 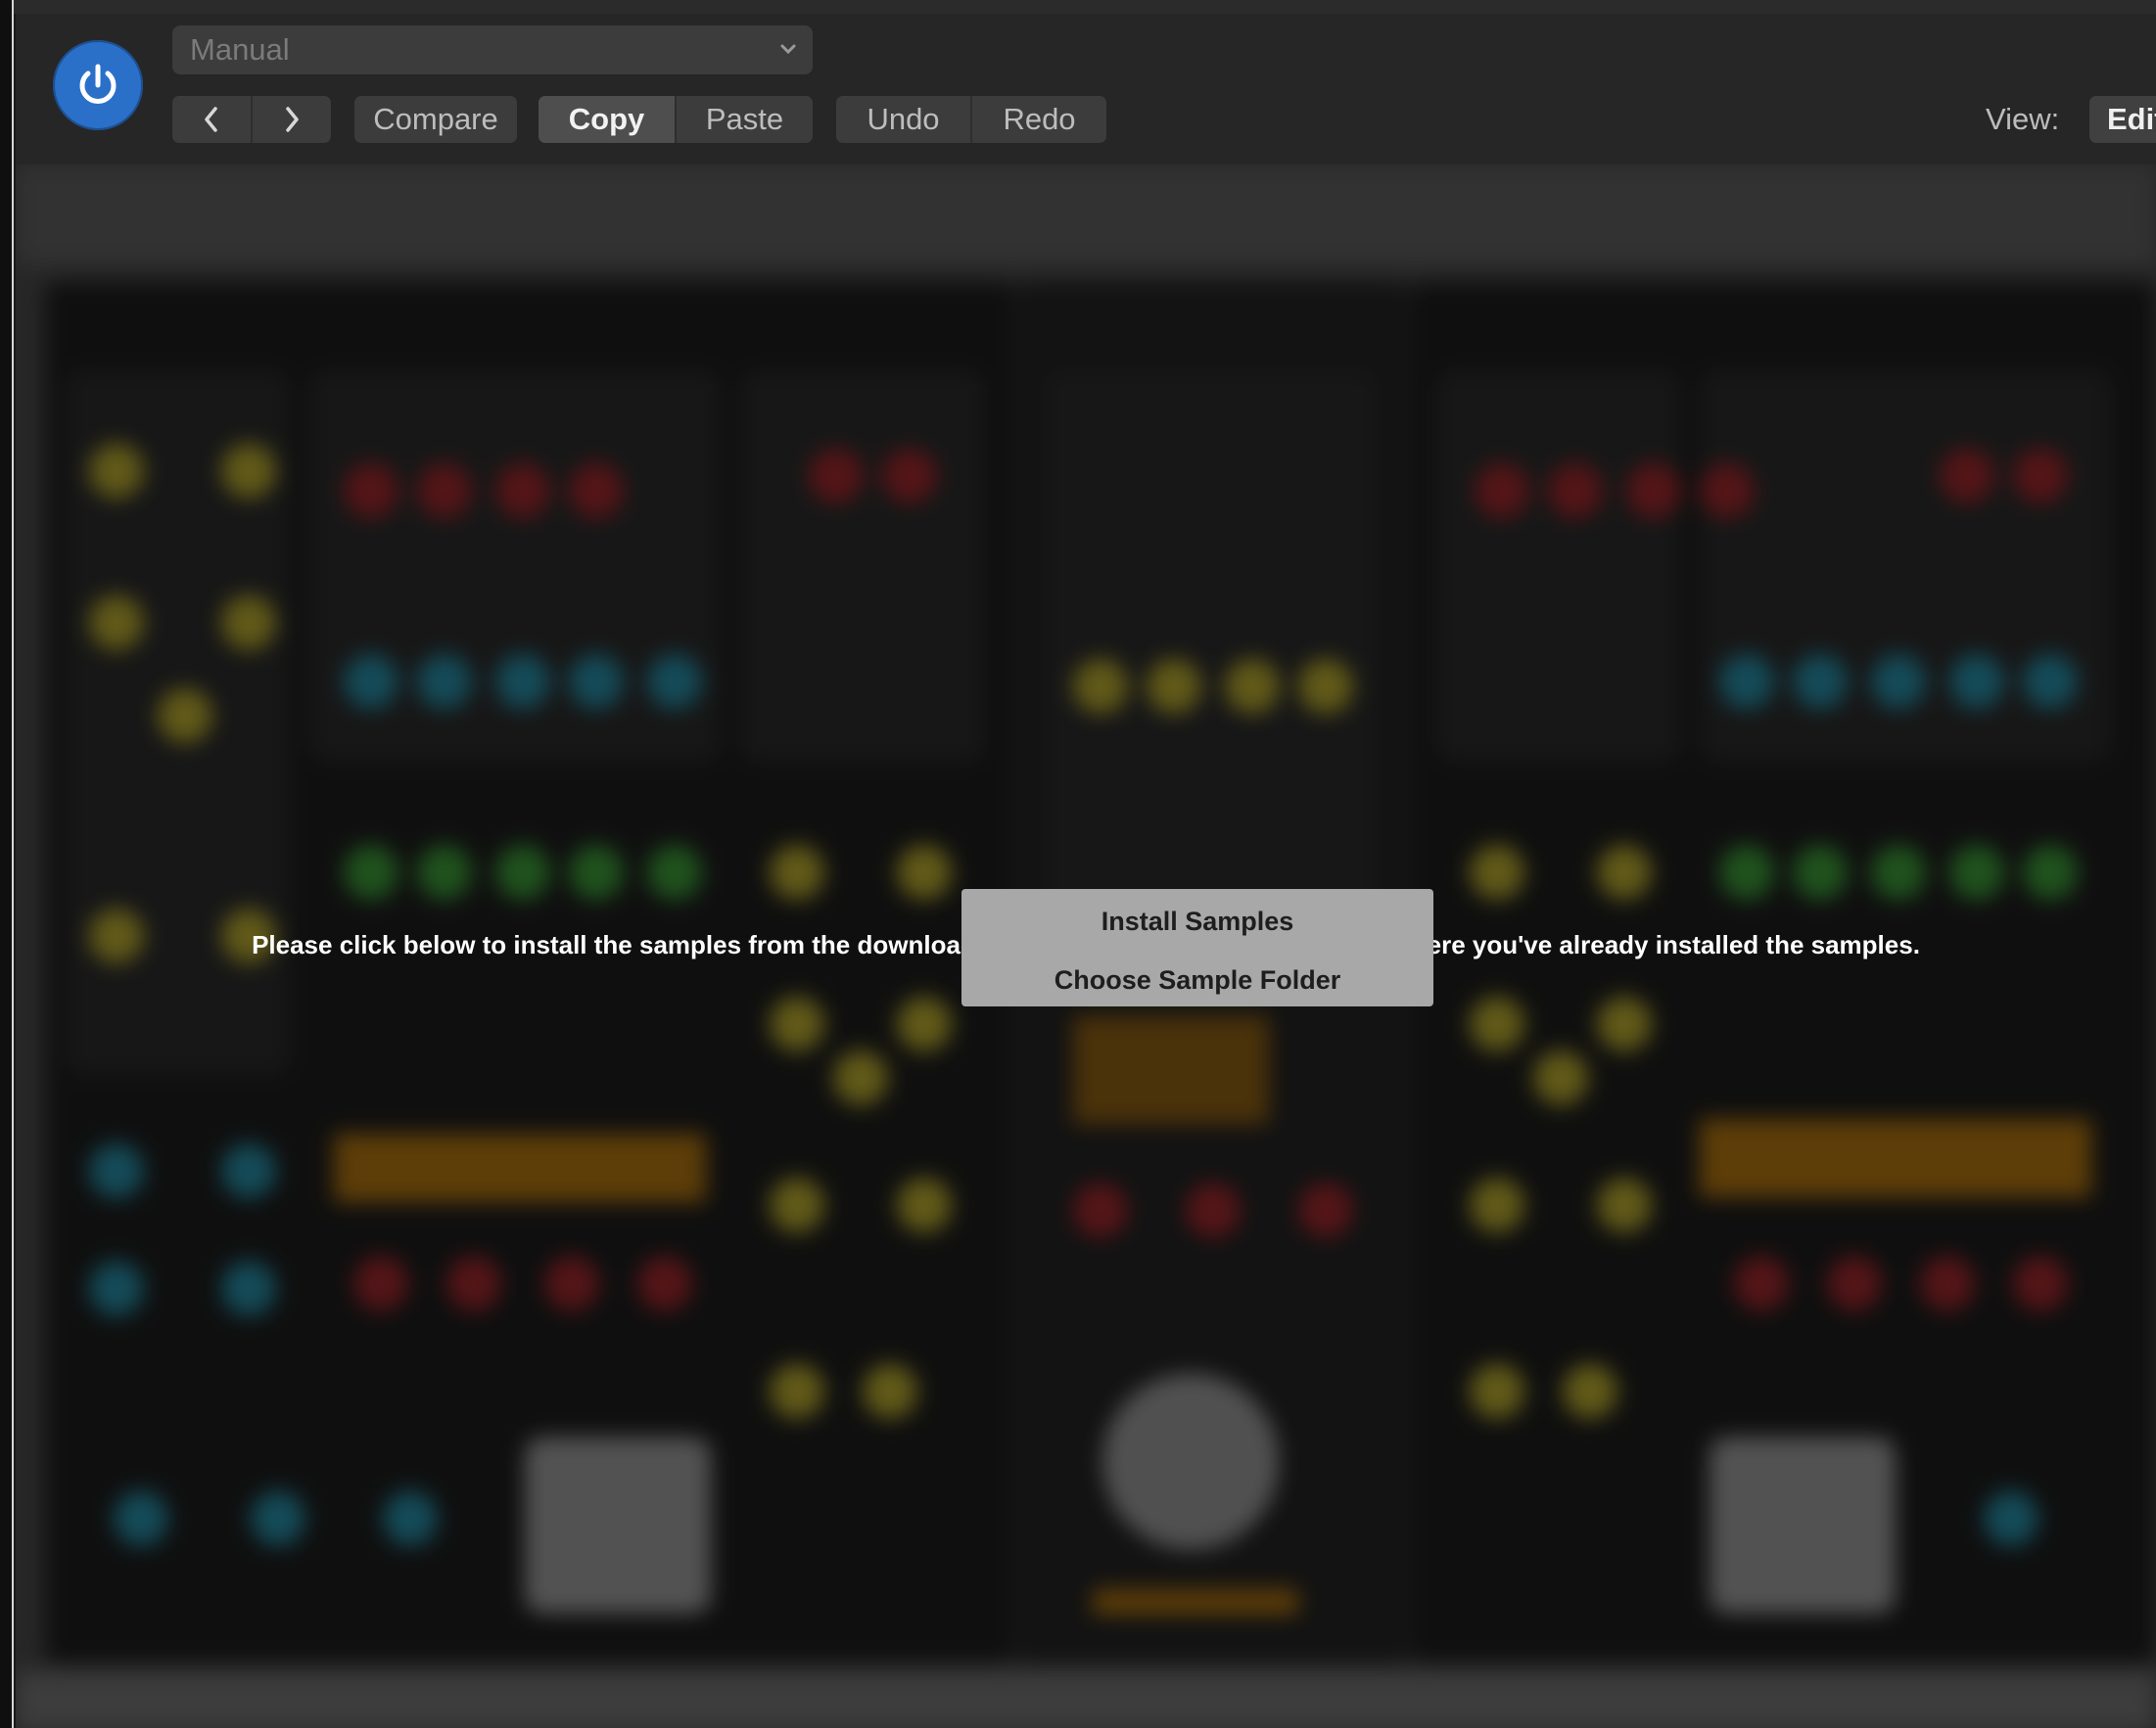 I want to click on chevron-down-icon, so click(x=788, y=57).